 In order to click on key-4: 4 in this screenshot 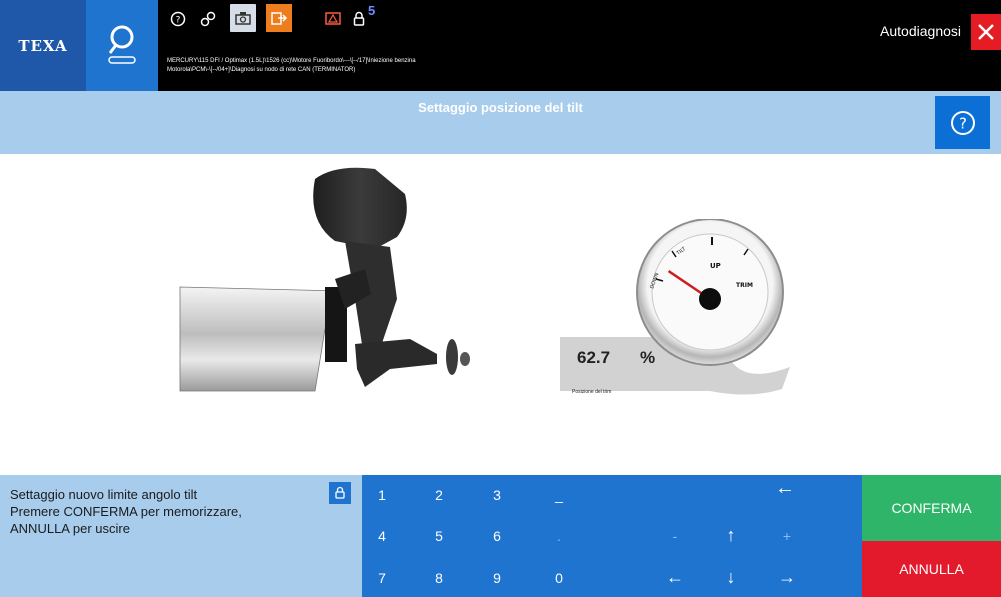, I will do `click(382, 536)`.